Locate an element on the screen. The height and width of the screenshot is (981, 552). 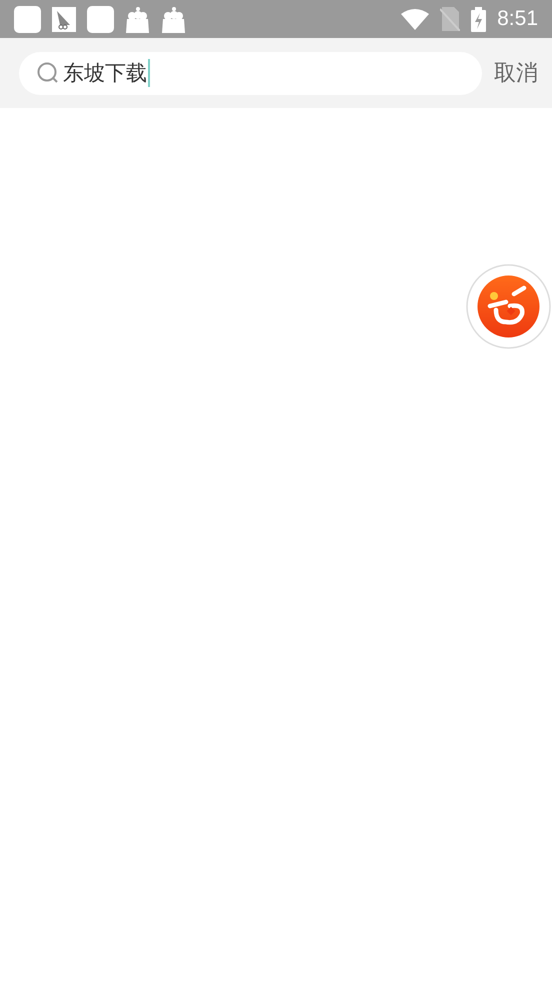
search-text: 东坡下载 is located at coordinates (106, 73).